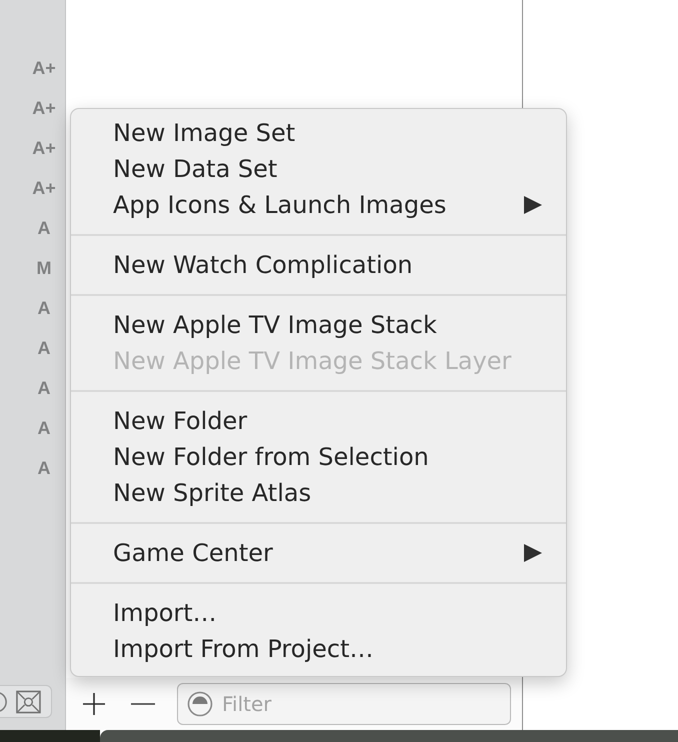  Describe the element at coordinates (318, 457) in the screenshot. I see `menu-item: New Folder from Selection` at that location.